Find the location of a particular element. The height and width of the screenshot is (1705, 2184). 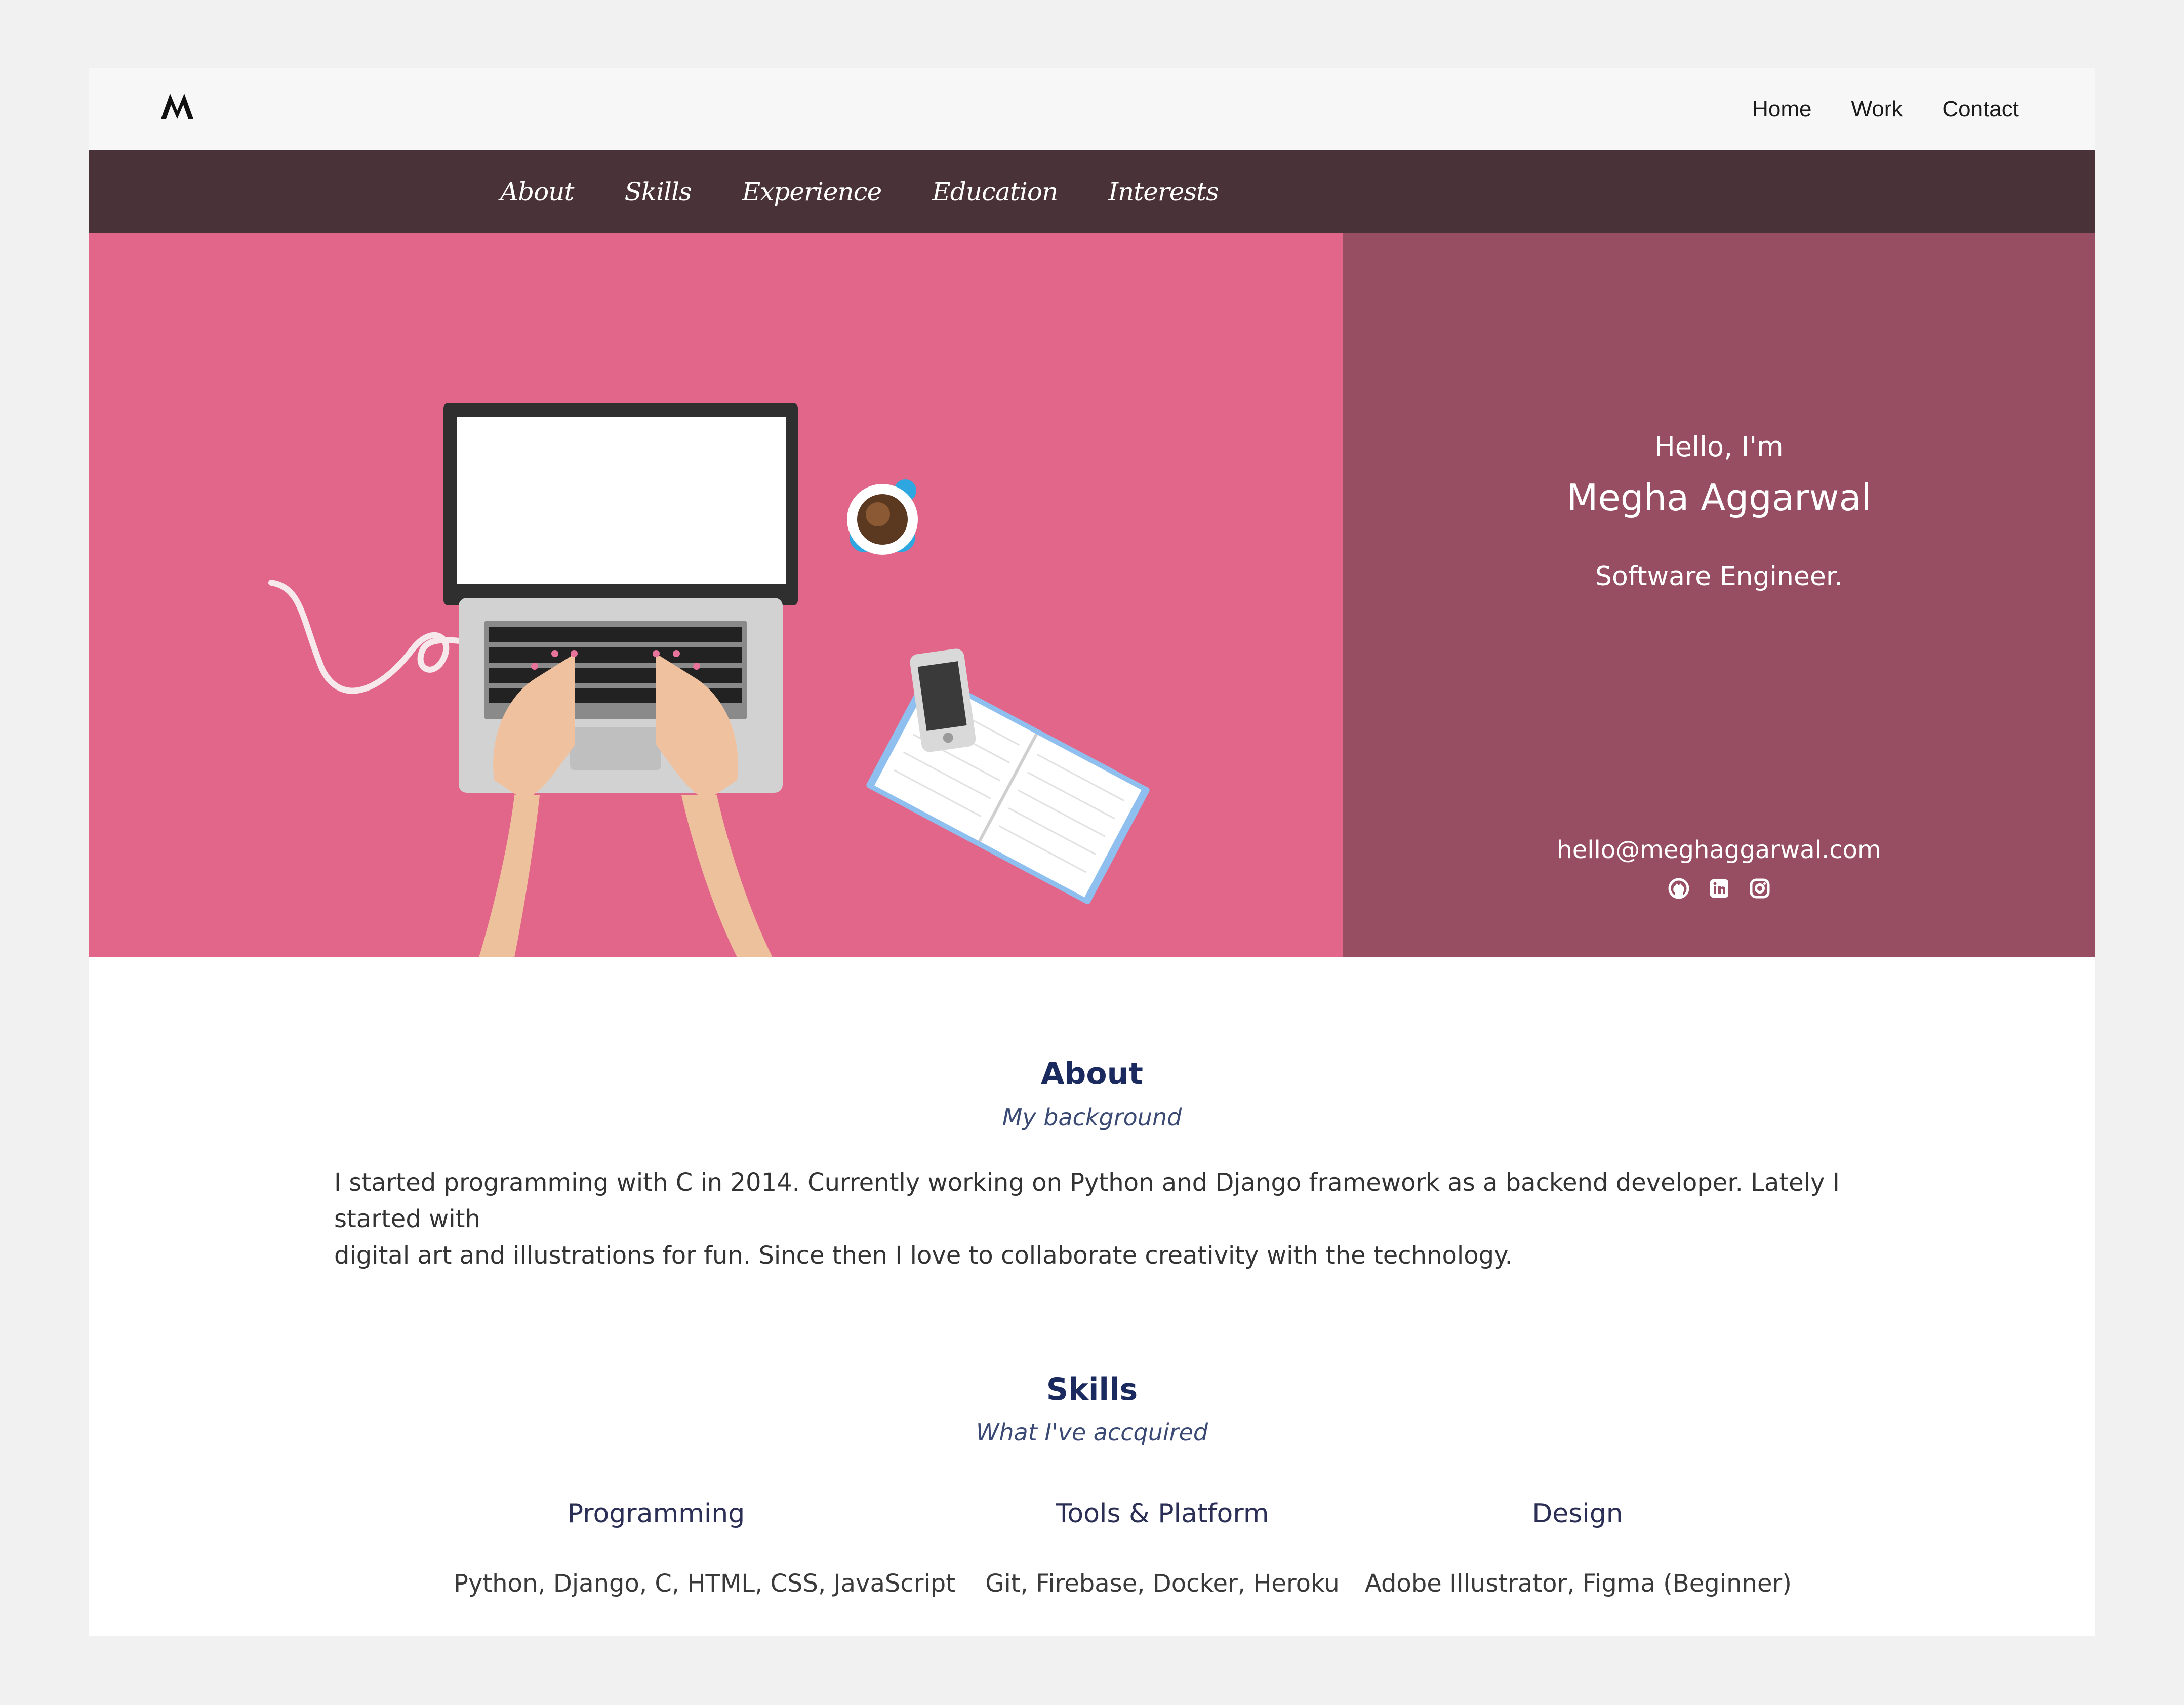

about-subtitle: My background is located at coordinates (1092, 1118).